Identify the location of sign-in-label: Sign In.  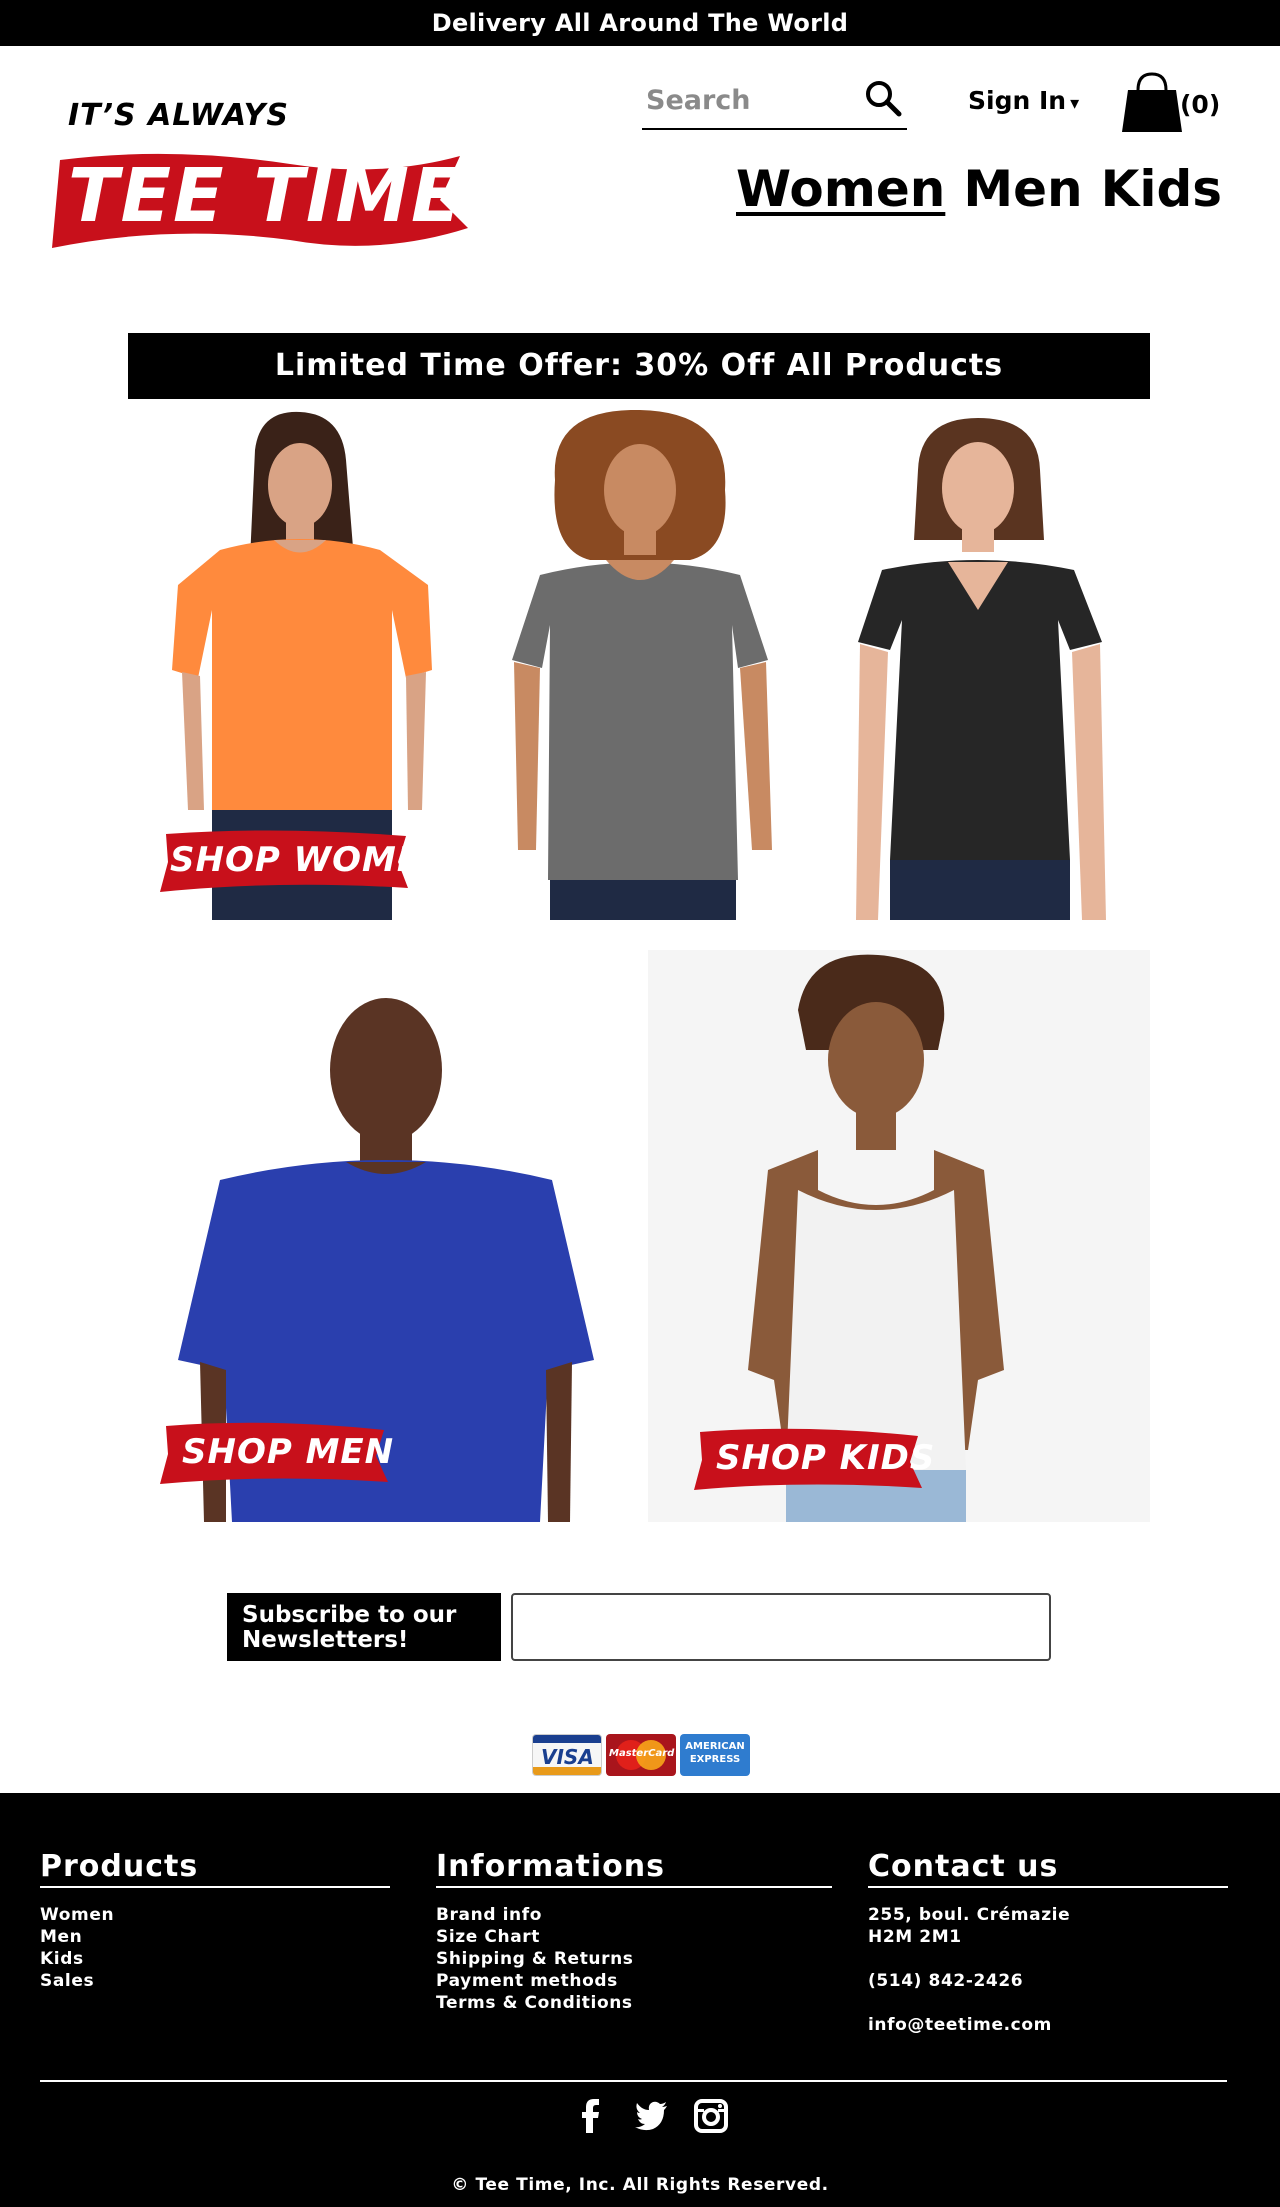
(1017, 100).